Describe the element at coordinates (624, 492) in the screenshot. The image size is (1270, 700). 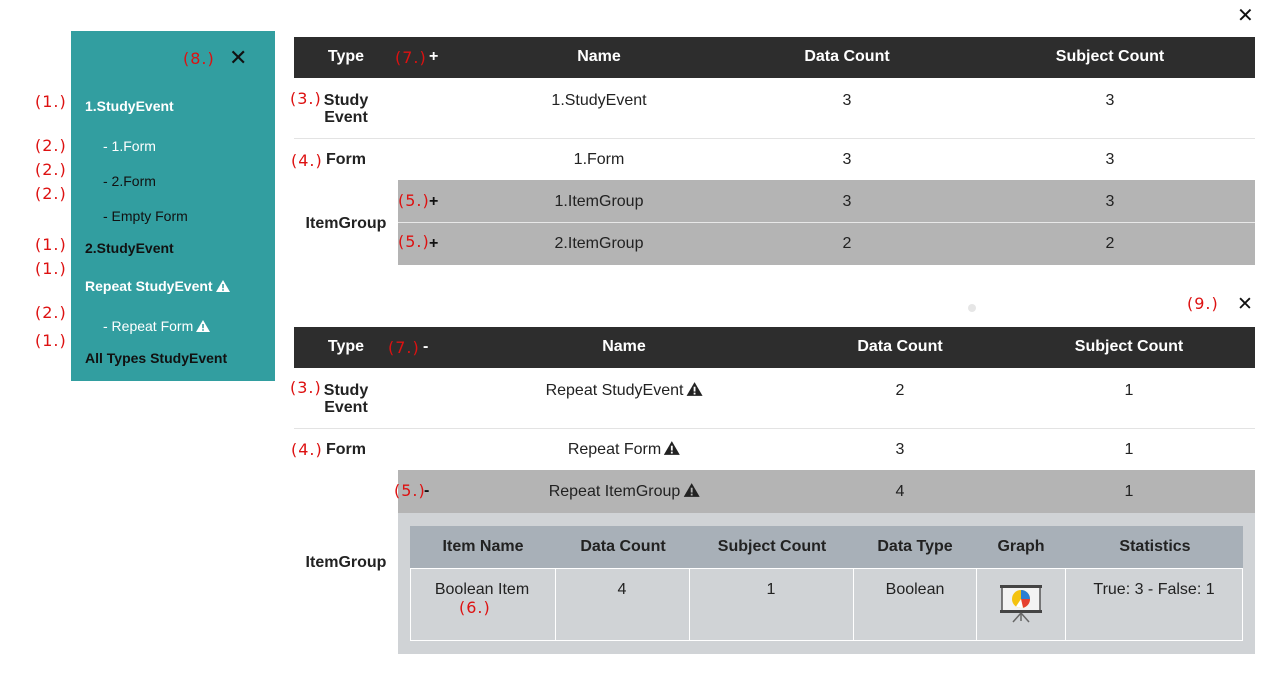
I see `row-name: Repeat ItemGroup` at that location.